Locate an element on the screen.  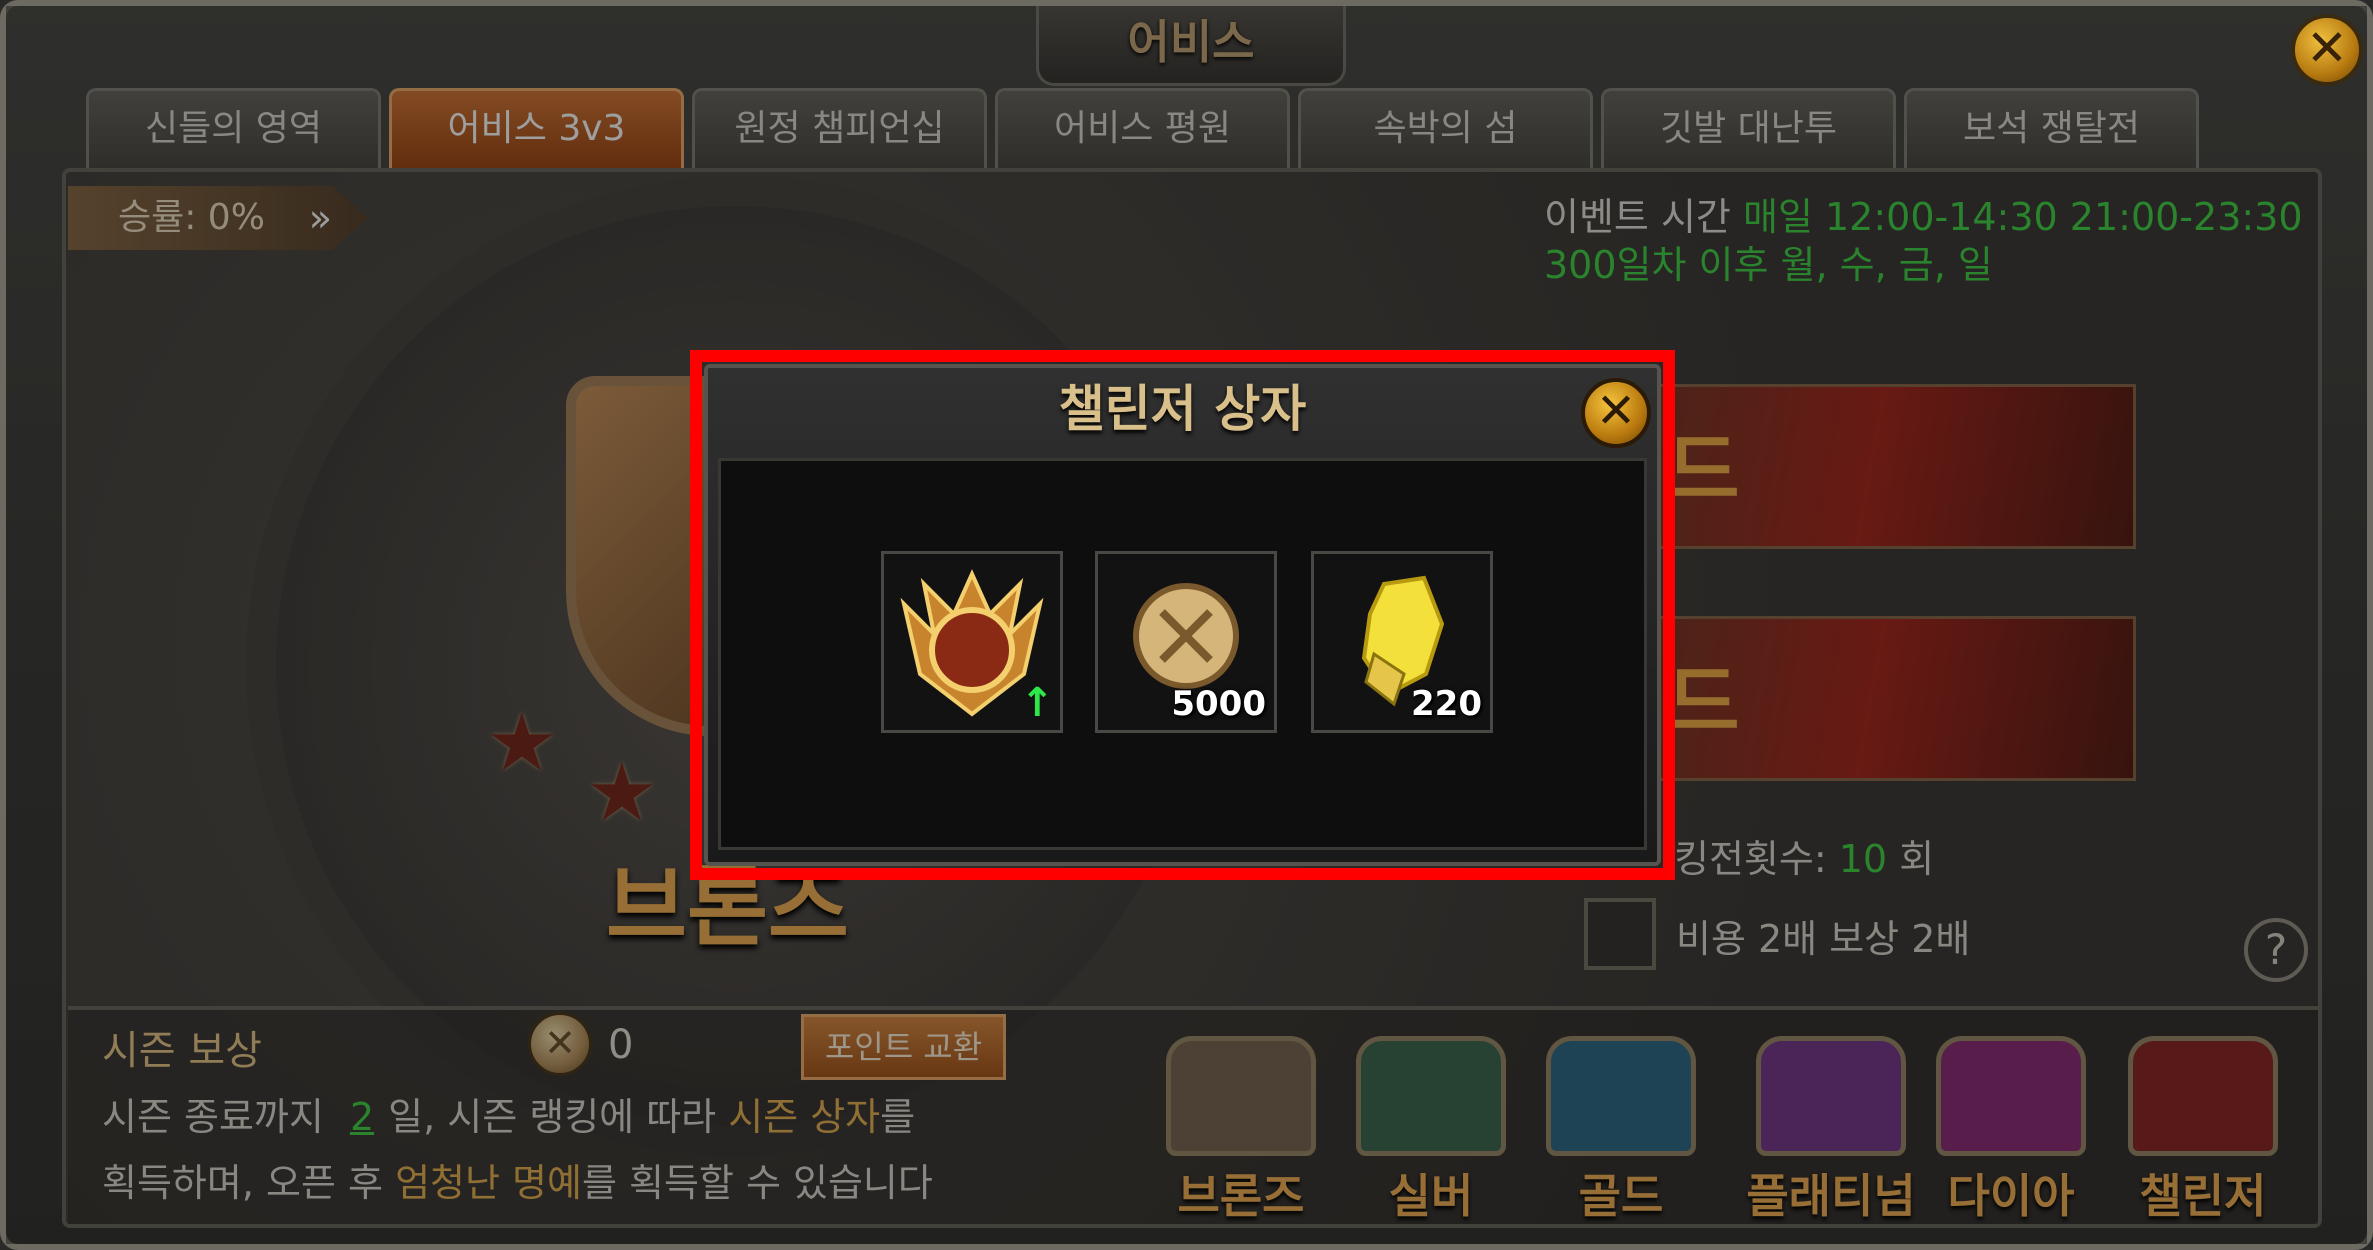
chest-silver: 실버 is located at coordinates (1431, 1131).